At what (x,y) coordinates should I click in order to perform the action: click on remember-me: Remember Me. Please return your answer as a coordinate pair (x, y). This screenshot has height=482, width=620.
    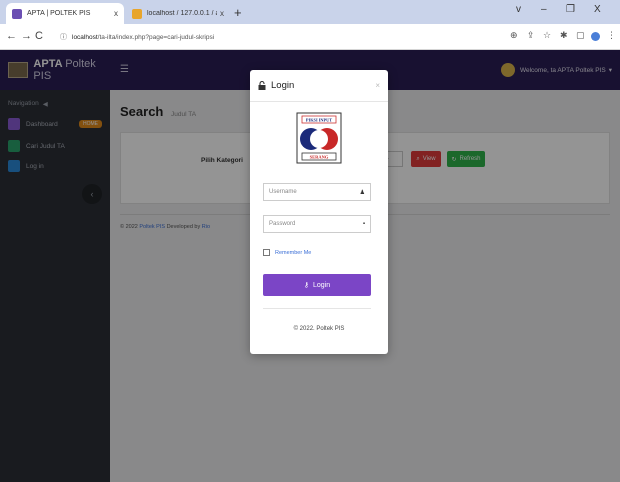
    Looking at the image, I should click on (287, 252).